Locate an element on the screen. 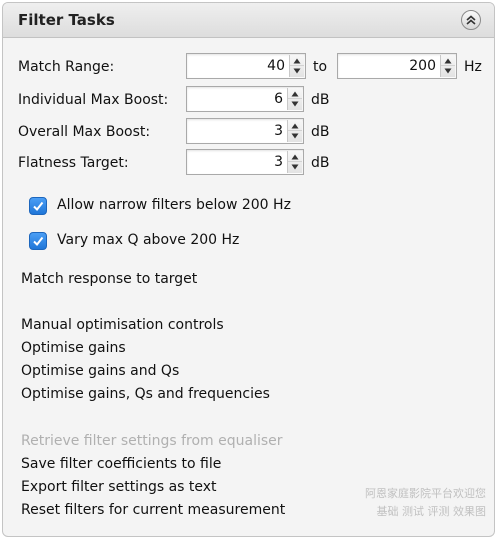 This screenshot has width=500, height=541. individual-max-boost-label: Individual Max Boost: is located at coordinates (93, 100).